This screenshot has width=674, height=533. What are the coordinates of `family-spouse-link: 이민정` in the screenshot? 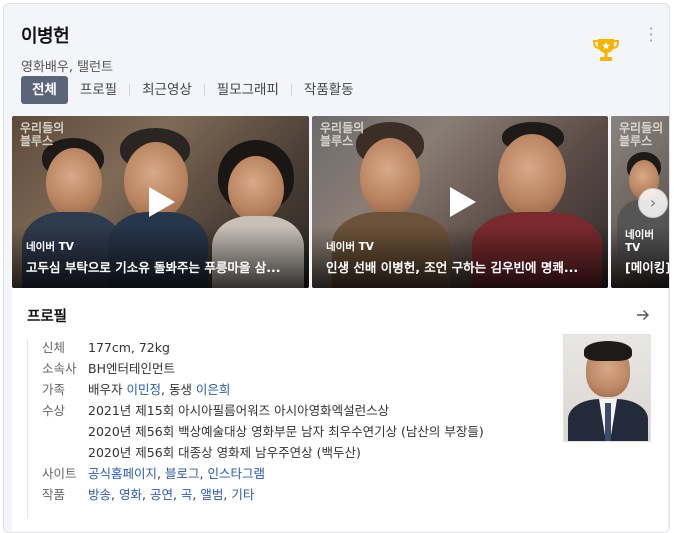 It's located at (143, 389).